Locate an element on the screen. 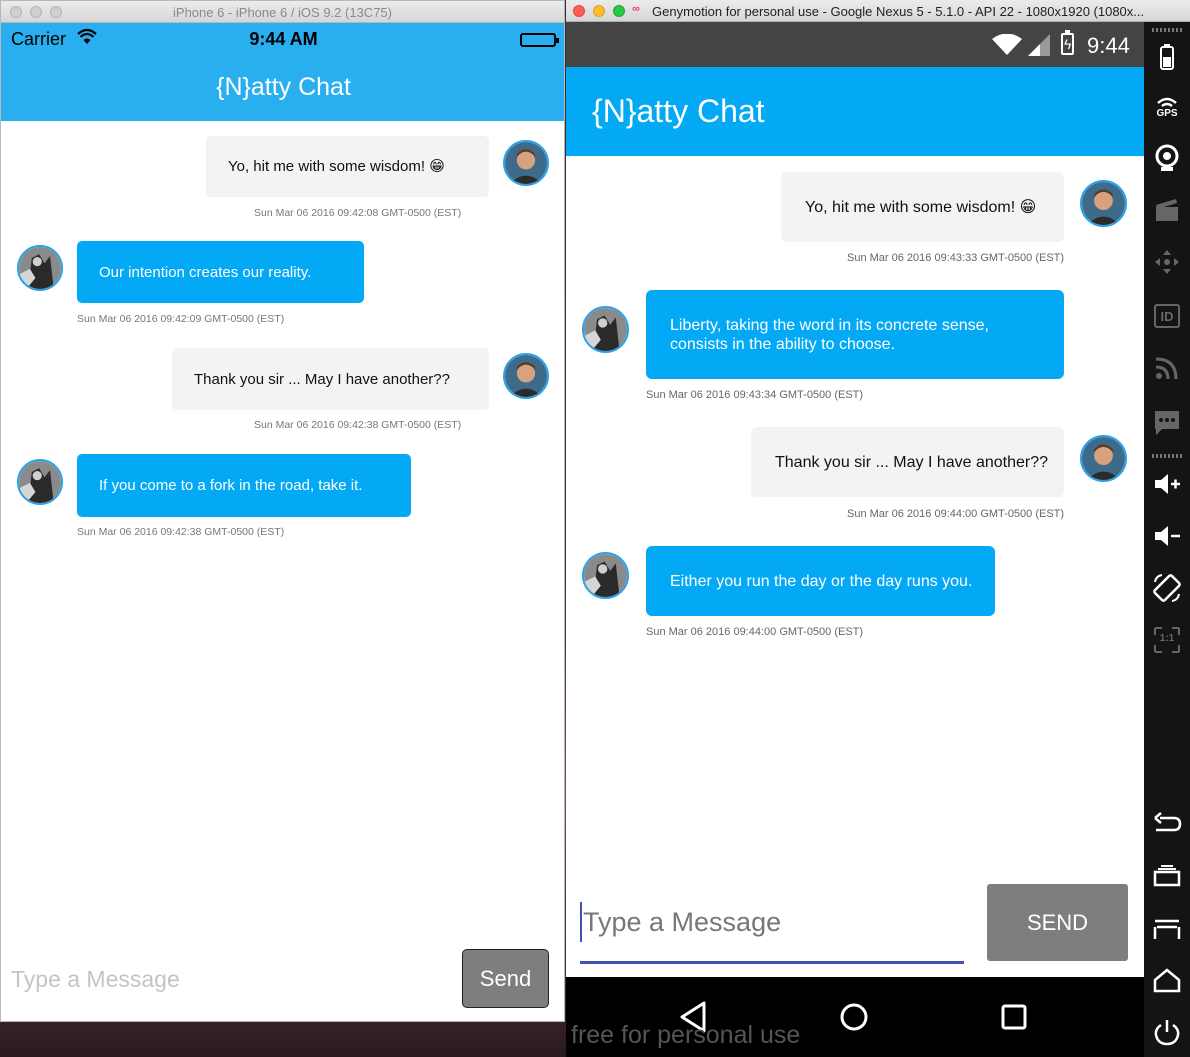  genymotion-toolbar: GPS ID 1:1 is located at coordinates (1167, 539).